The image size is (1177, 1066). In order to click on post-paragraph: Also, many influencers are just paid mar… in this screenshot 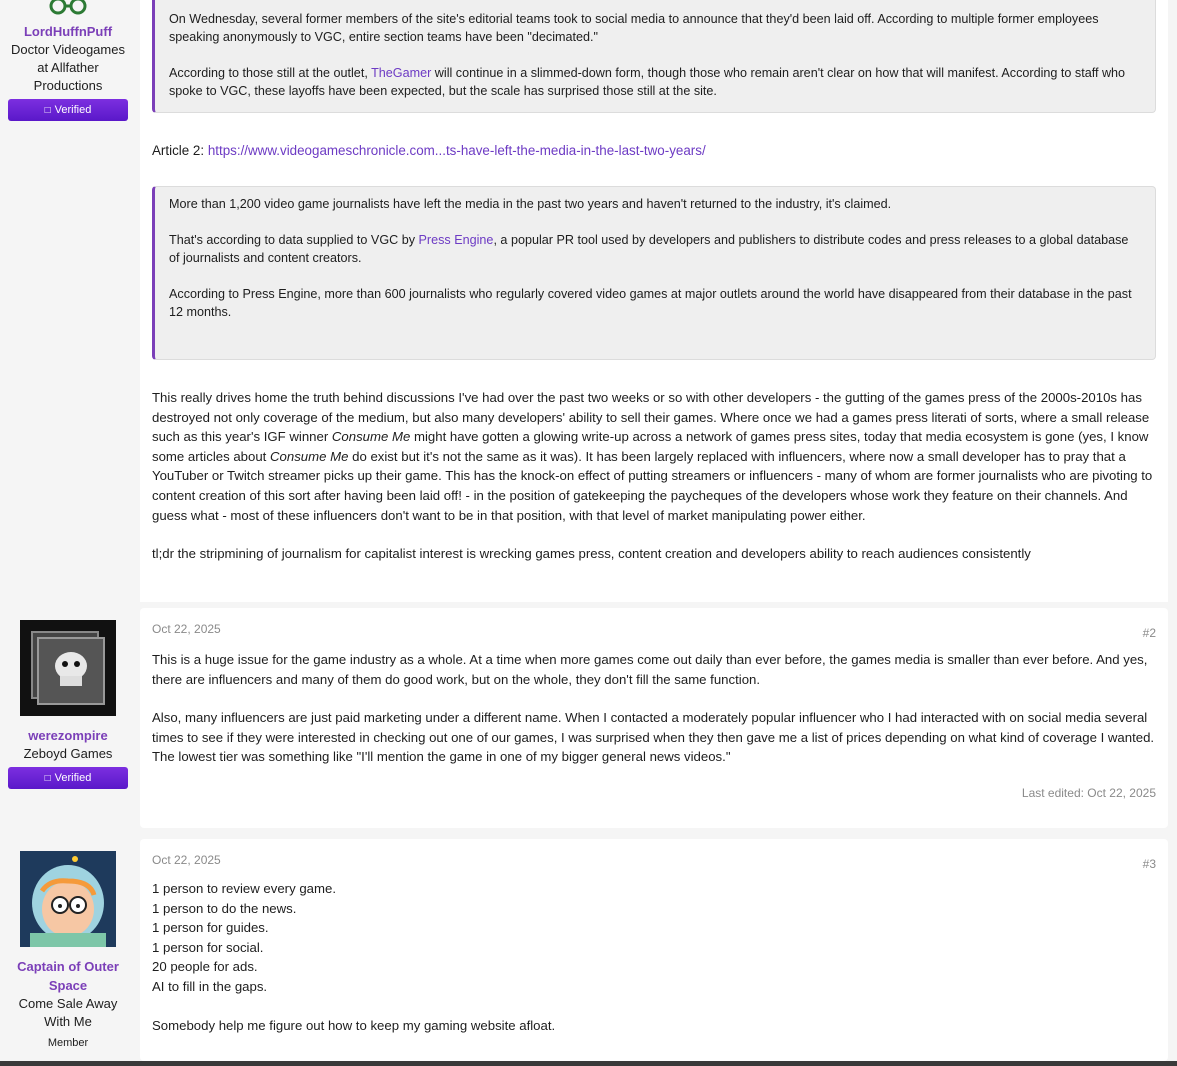, I will do `click(653, 737)`.